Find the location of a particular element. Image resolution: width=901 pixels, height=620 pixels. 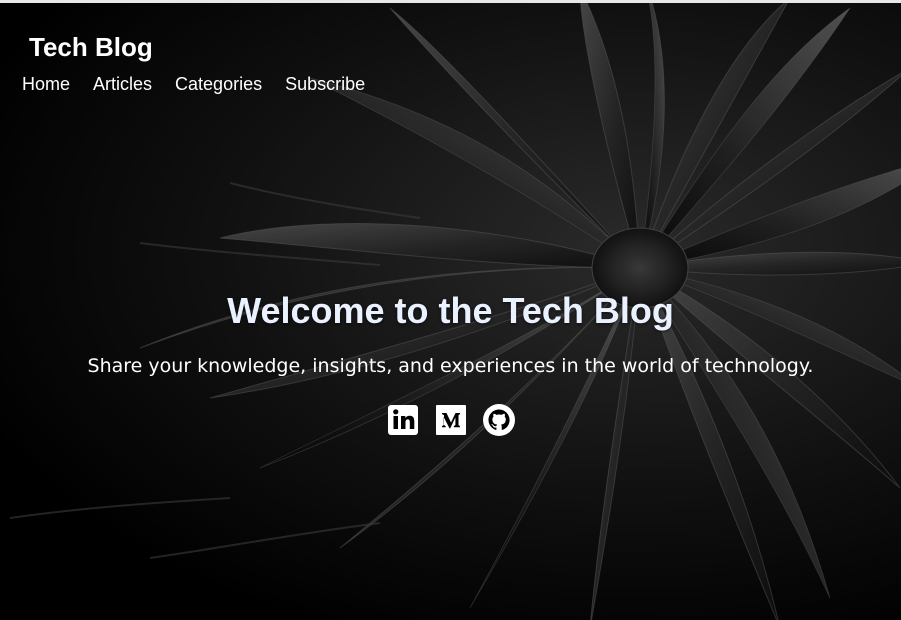

nav-home: Home is located at coordinates (46, 84).